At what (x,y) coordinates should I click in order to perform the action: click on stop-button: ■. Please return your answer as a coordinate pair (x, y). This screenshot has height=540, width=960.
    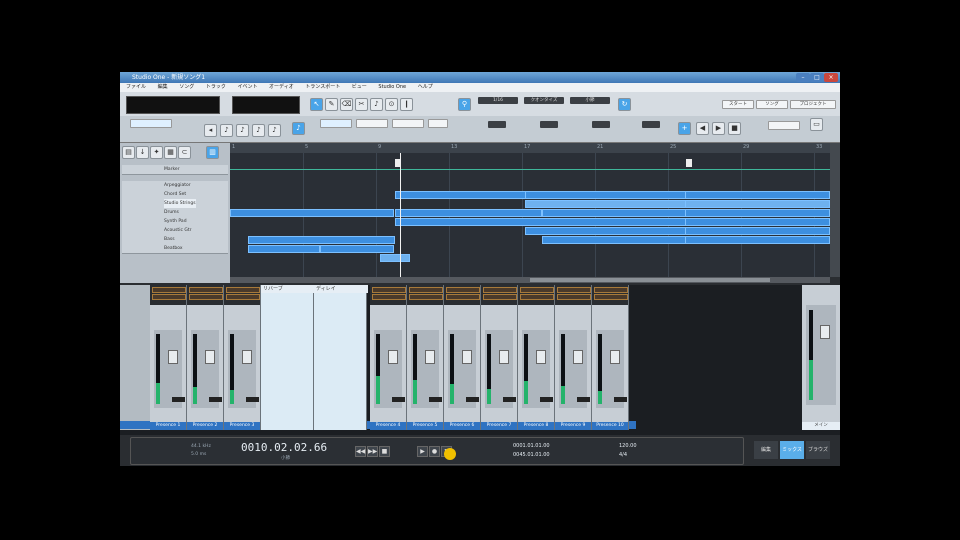
    Looking at the image, I should click on (384, 451).